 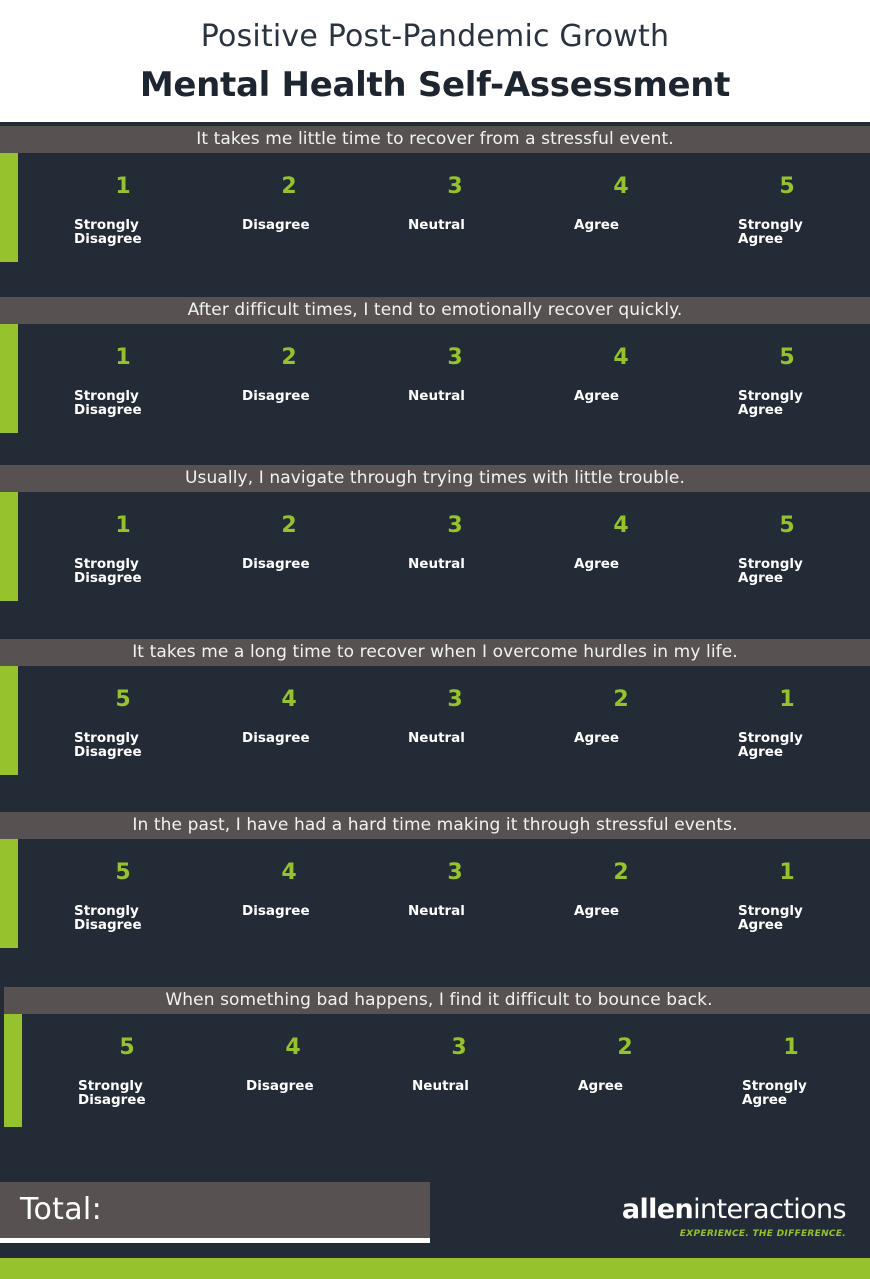 What do you see at coordinates (435, 36) in the screenshot?
I see `page-eyebrow: Positive Post-Pandemic Growth` at bounding box center [435, 36].